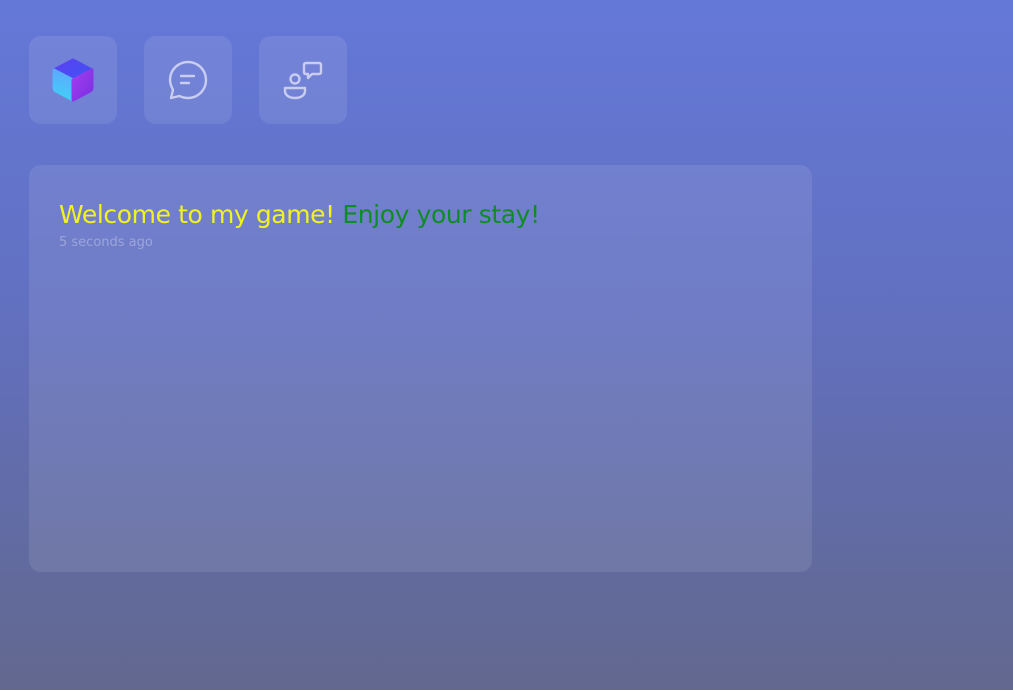 The image size is (1013, 690). Describe the element at coordinates (106, 242) in the screenshot. I see `message-timestamp: 5 seconds ago` at that location.